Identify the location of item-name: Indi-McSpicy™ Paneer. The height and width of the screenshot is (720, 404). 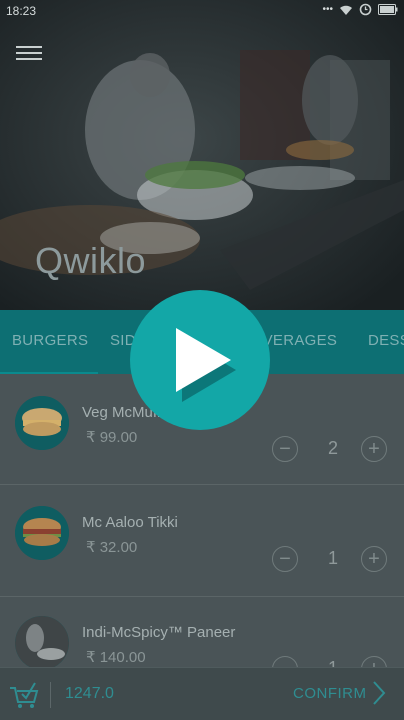
(159, 632).